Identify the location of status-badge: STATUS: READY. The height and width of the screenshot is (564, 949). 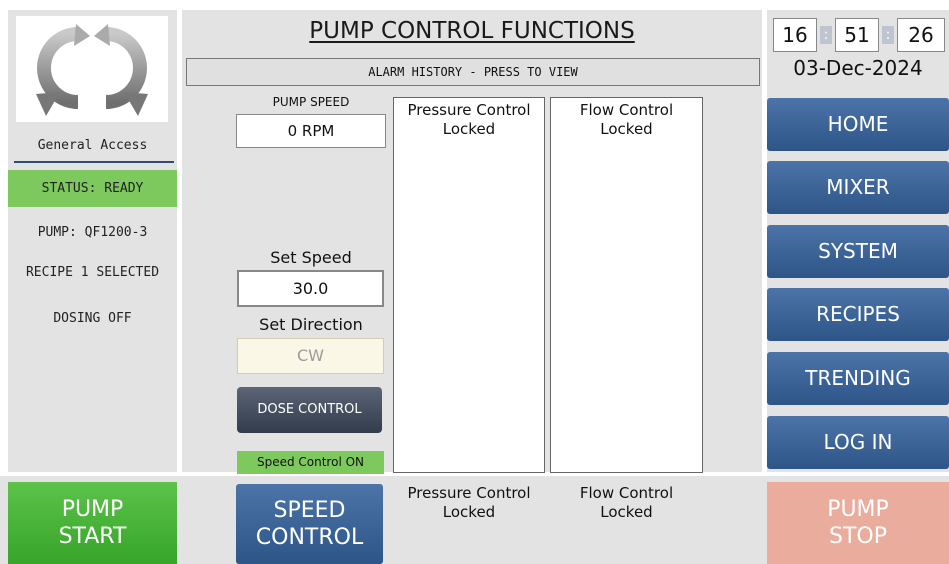
(92, 188).